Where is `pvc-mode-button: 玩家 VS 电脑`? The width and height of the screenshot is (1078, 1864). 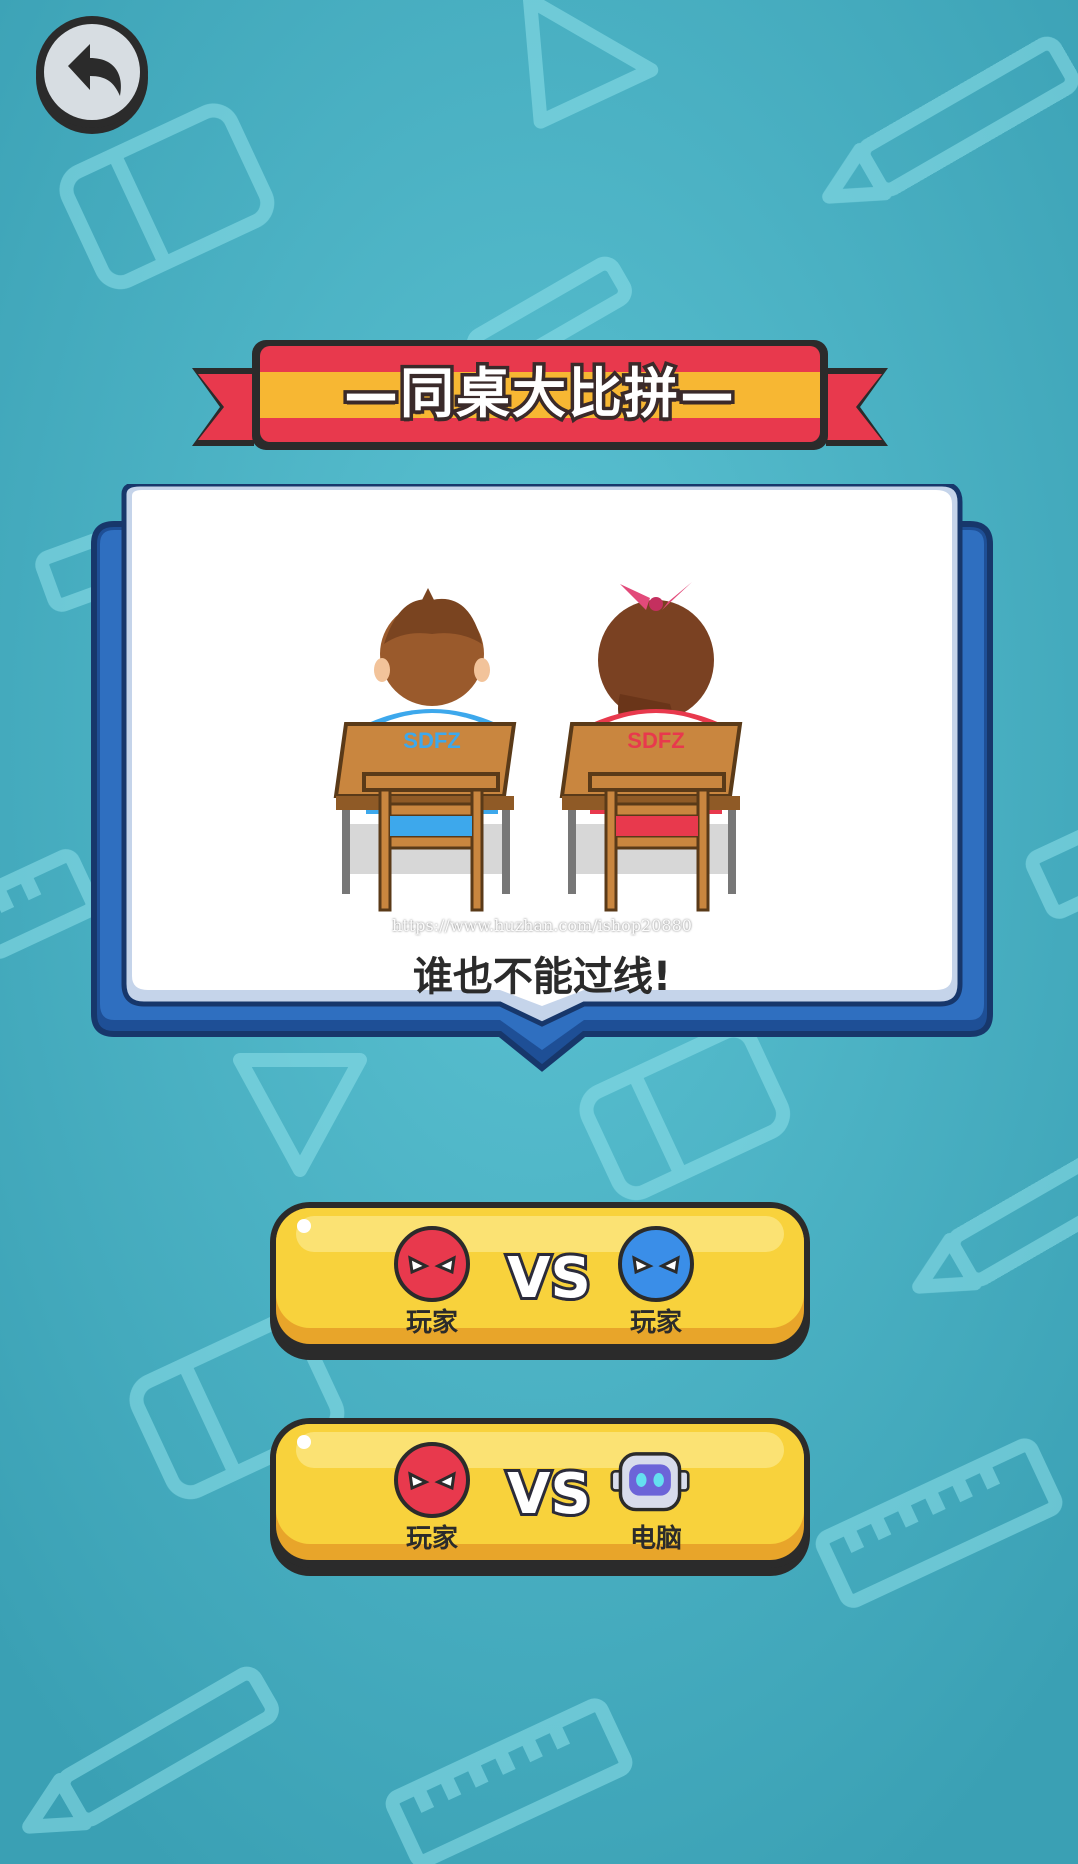 pvc-mode-button: 玩家 VS 电脑 is located at coordinates (540, 1497).